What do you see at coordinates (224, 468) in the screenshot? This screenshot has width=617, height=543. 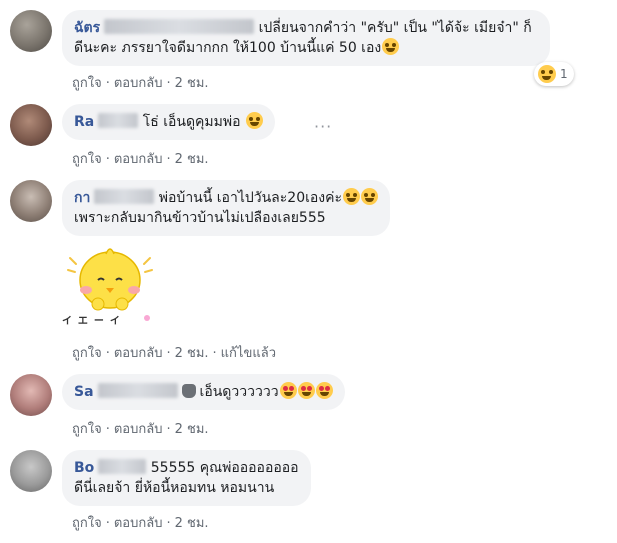 I see `comment-text: 55555 คุณพ่ออออออออ` at bounding box center [224, 468].